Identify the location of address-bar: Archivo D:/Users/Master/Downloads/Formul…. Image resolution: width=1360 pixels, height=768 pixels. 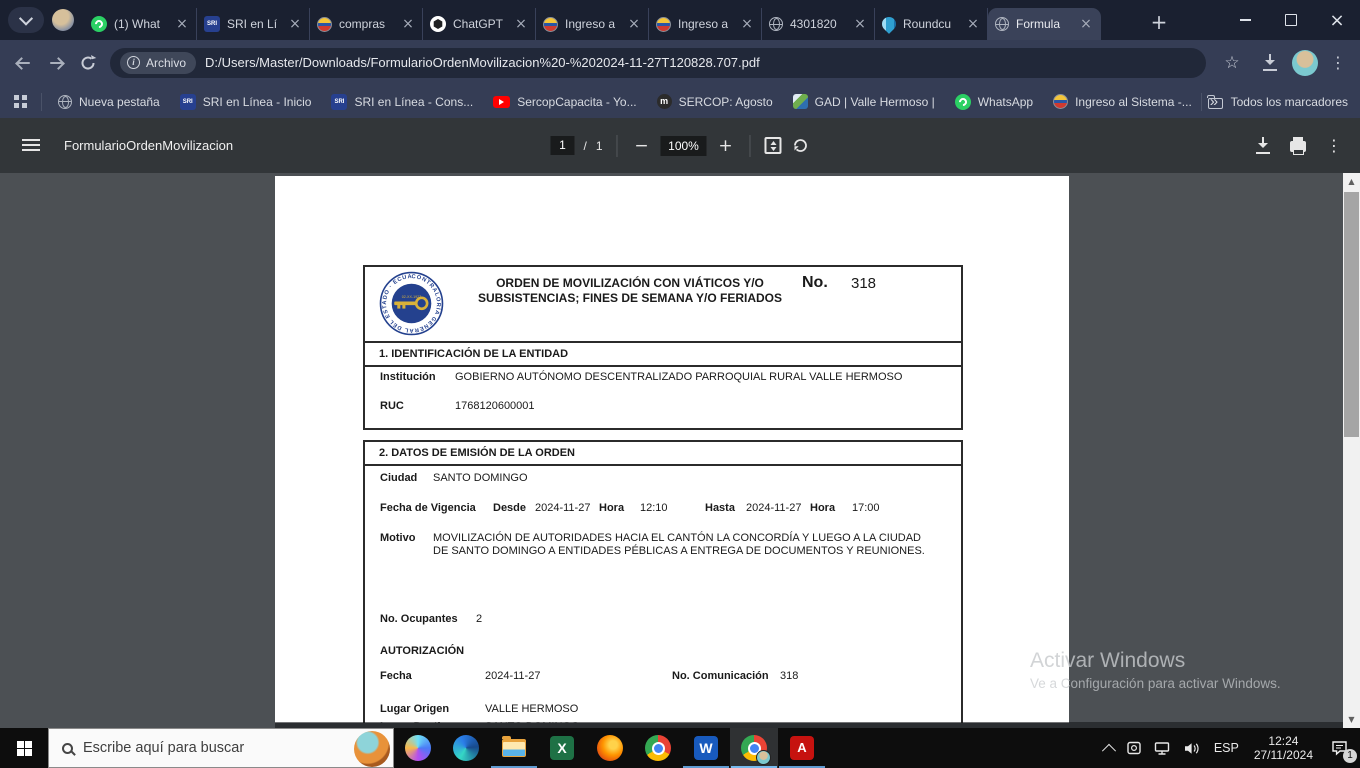
(658, 62).